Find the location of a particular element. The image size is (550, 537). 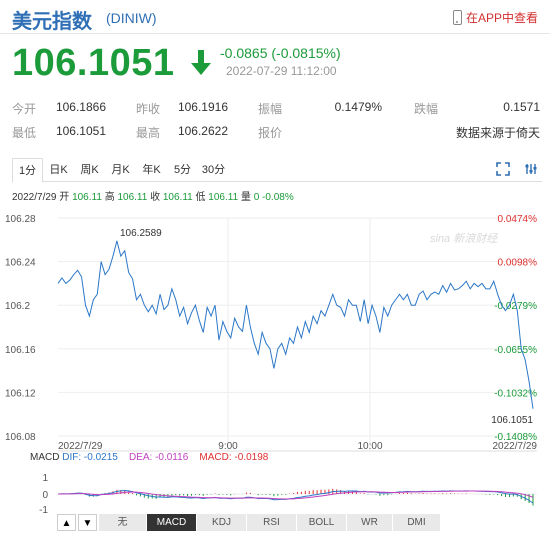

ohlc-close: 106.11 is located at coordinates (177, 197).